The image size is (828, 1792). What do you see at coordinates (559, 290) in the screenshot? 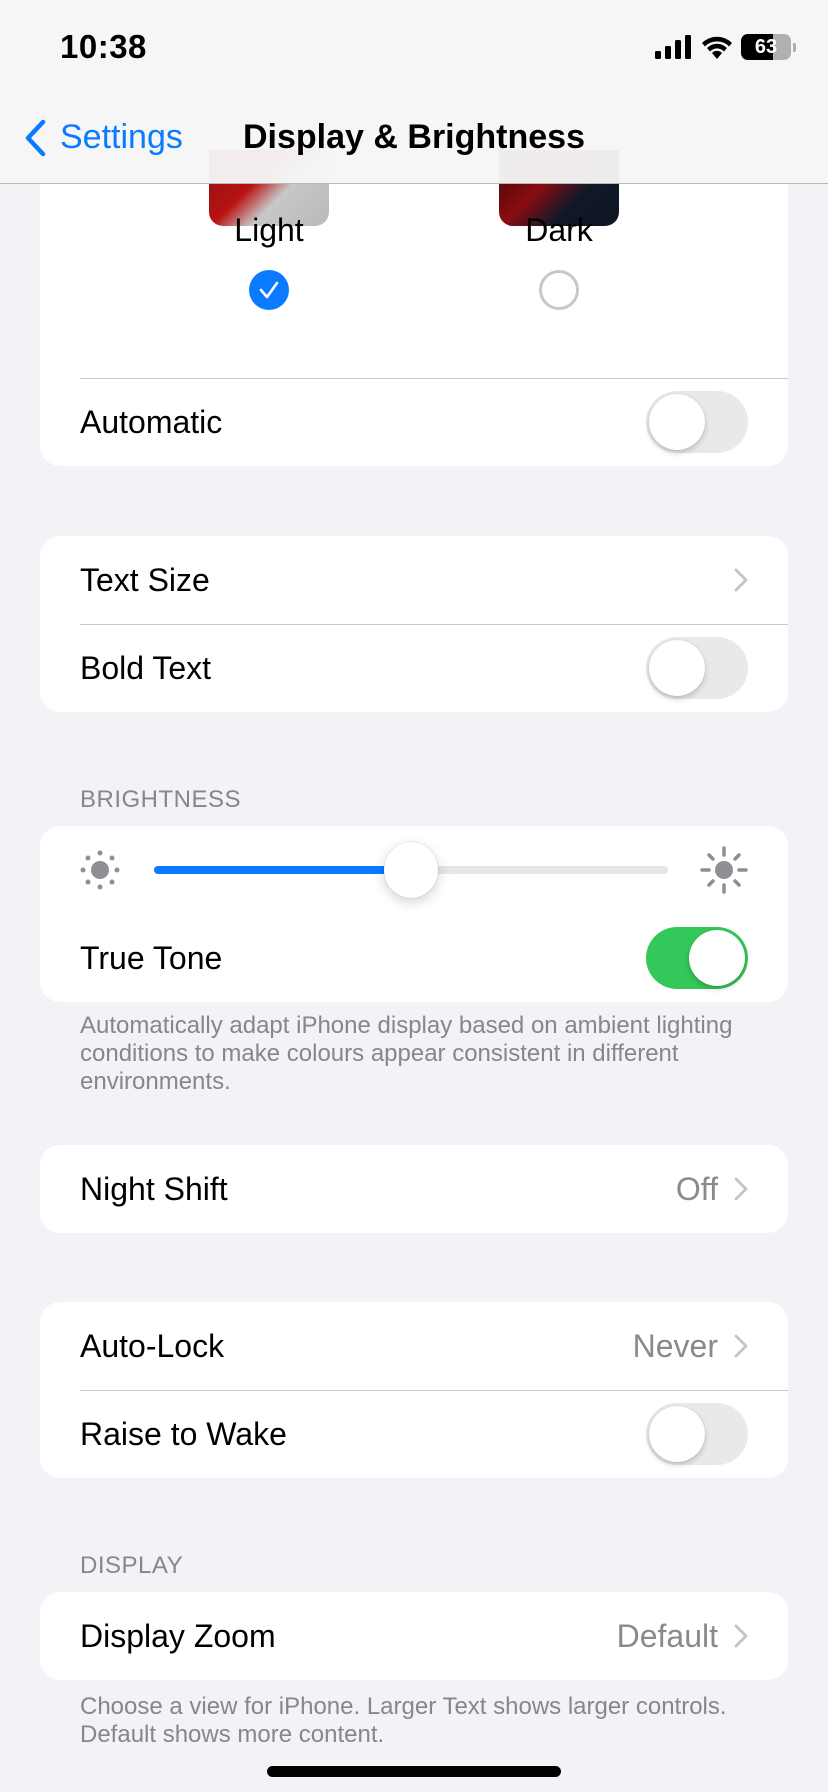
I see `dark-mode-radio` at bounding box center [559, 290].